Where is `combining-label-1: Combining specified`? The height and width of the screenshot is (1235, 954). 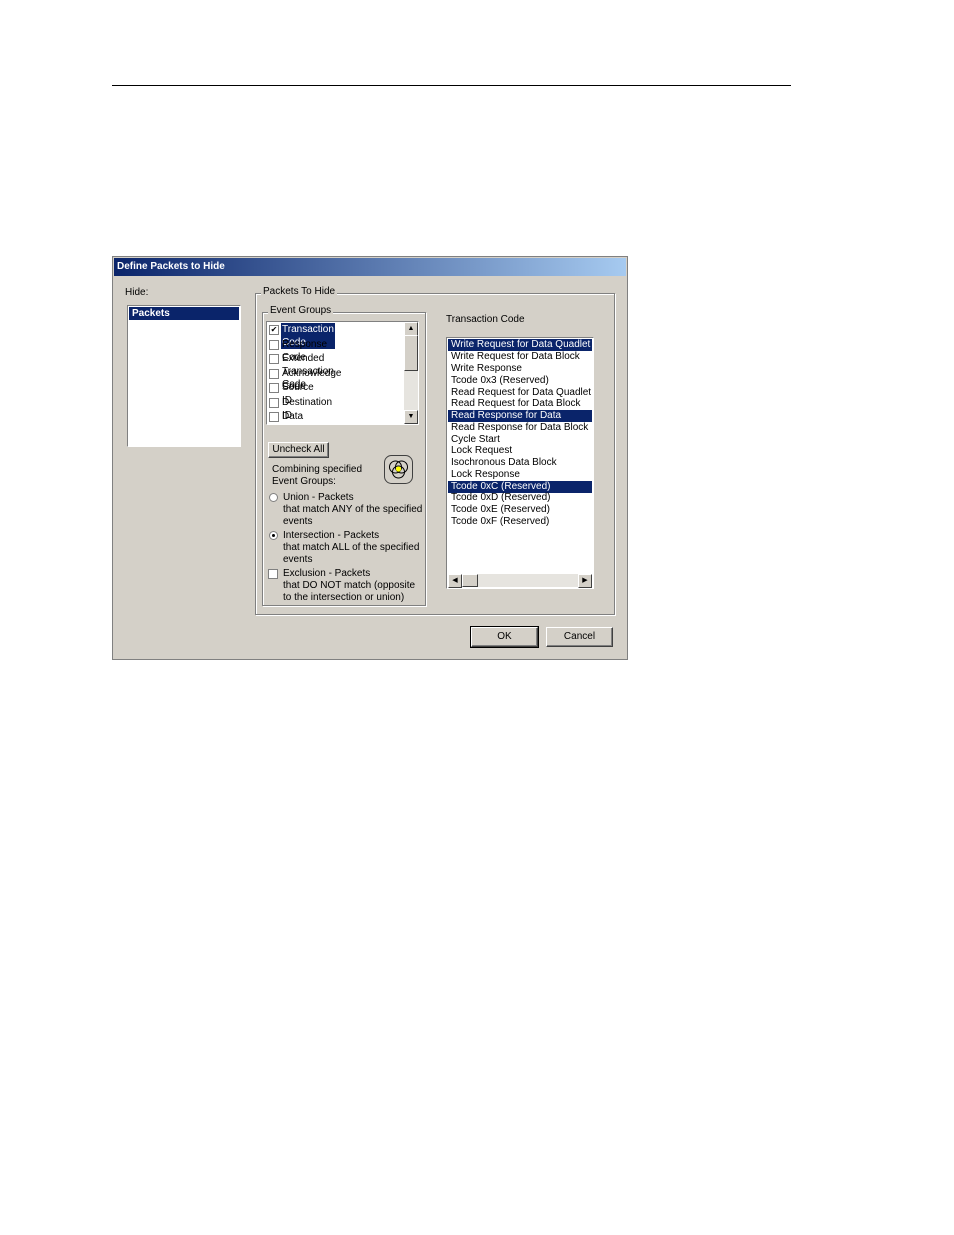 combining-label-1: Combining specified is located at coordinates (317, 469).